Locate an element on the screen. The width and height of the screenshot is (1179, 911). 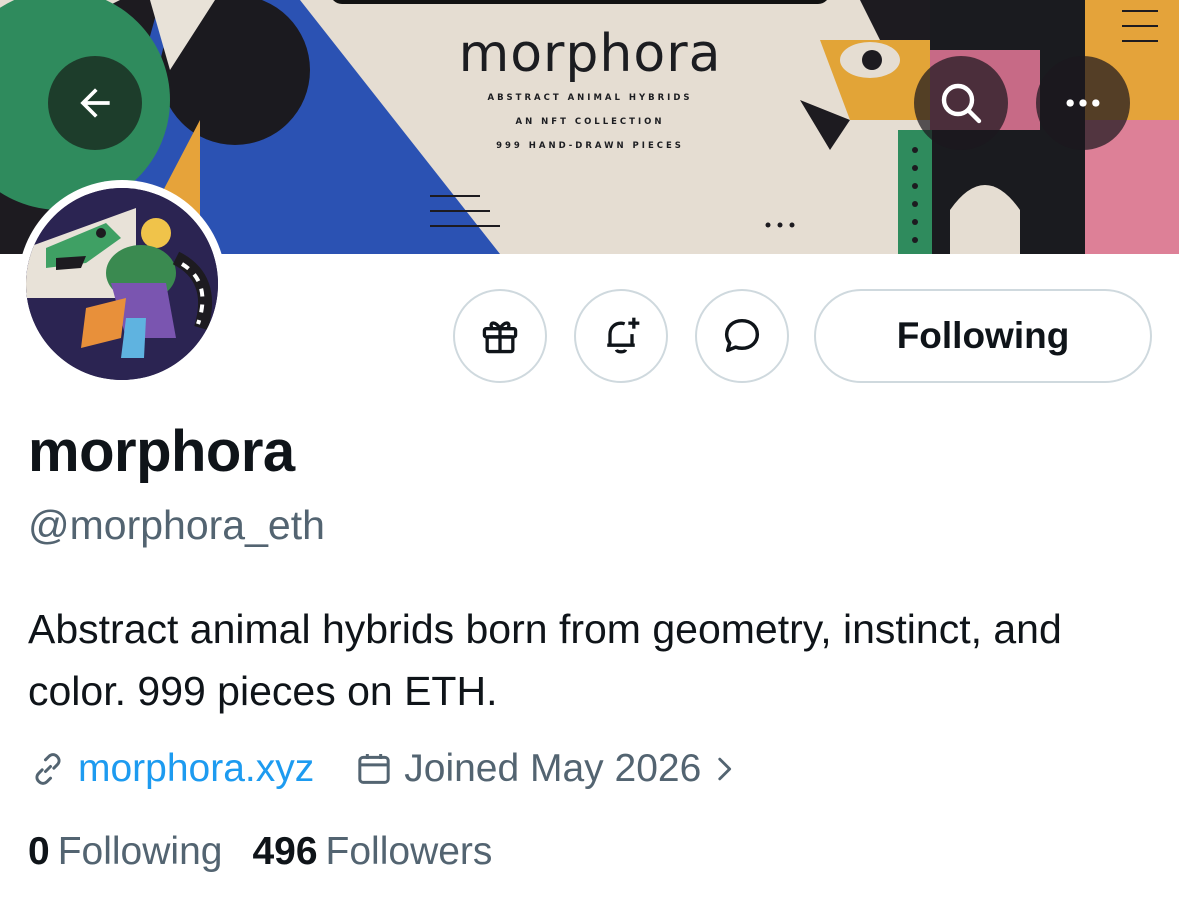
joined-date: Joined May 2026 is located at coordinates (553, 768).